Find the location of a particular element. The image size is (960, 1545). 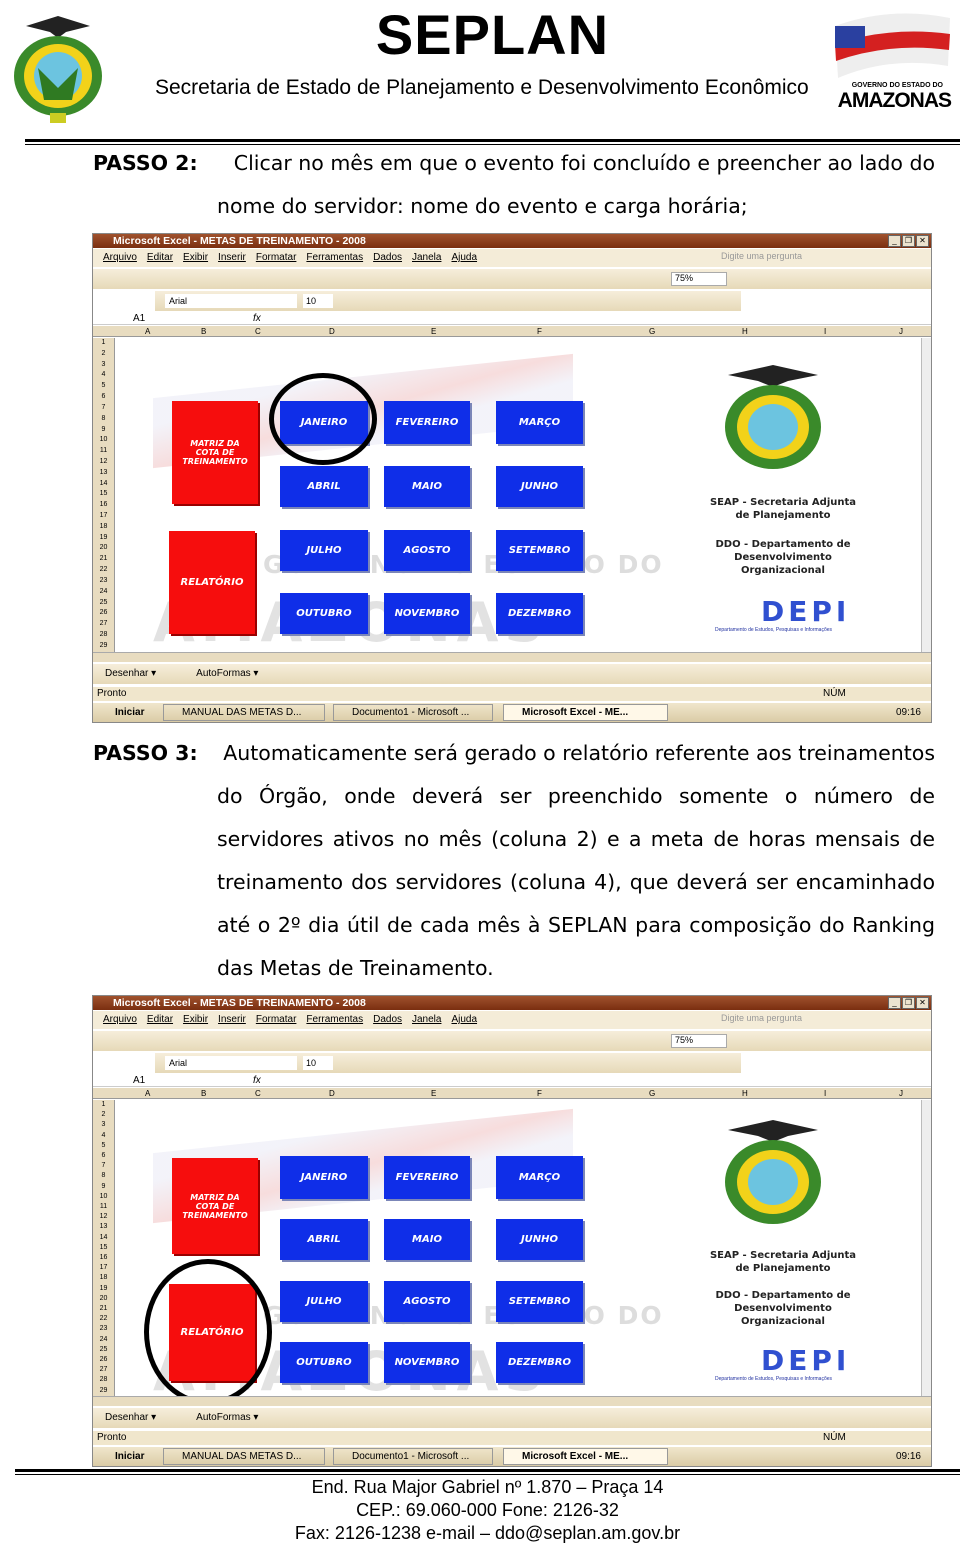

row-header: 10 is located at coordinates (103, 1197).